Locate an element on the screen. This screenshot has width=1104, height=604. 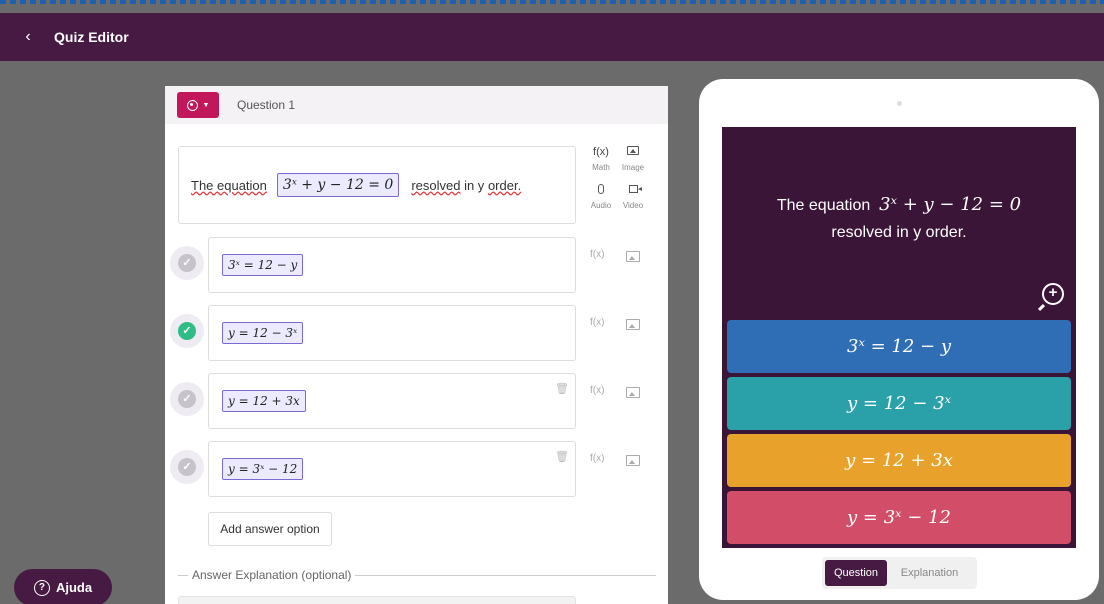
answer-option: ✓ y = 3ˣ − 12 🗑 f(x) is located at coordinates (410, 469).